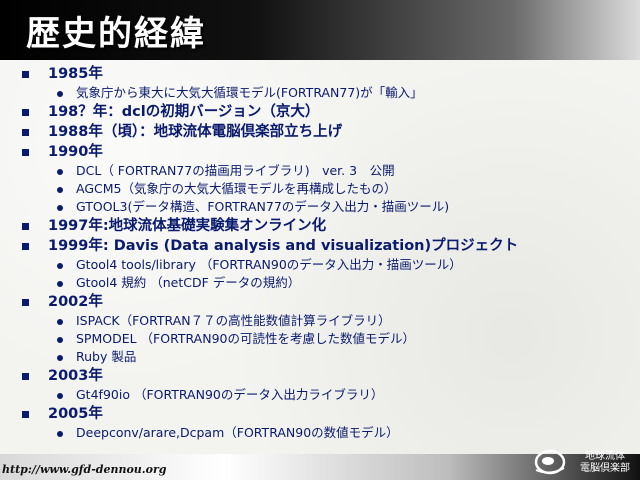 The width and height of the screenshot is (640, 480). Describe the element at coordinates (233, 320) in the screenshot. I see `history-subitem-text: ISPACK（FORTRAN７７の高性能数値計算ライブラリ）` at that location.